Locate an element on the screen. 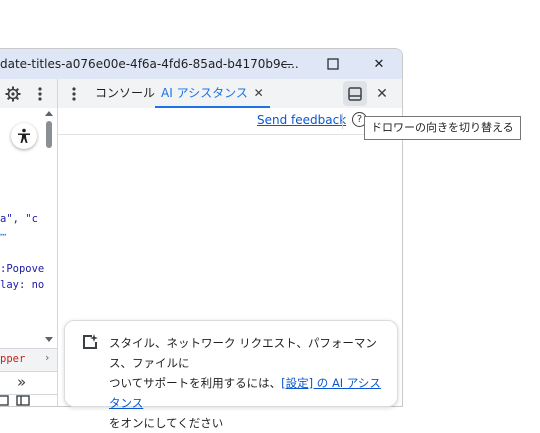 This screenshot has width=540, height=433. minimize-icon: — is located at coordinates (287, 64).